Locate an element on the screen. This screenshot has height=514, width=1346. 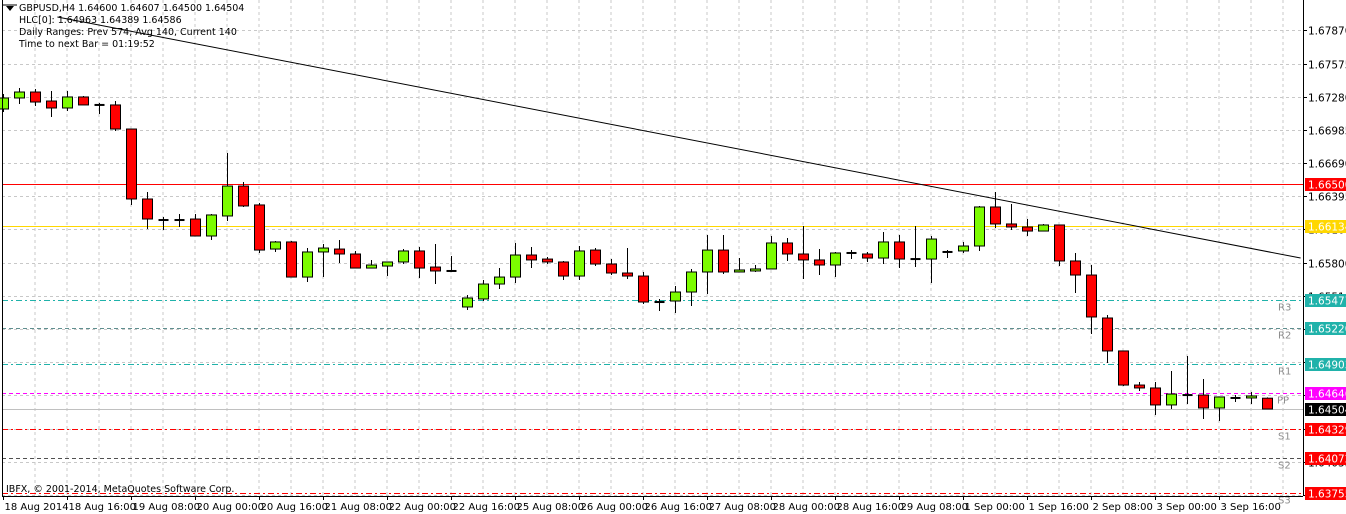
x-tick-label: 18 Aug 16:00 is located at coordinates (102, 507).